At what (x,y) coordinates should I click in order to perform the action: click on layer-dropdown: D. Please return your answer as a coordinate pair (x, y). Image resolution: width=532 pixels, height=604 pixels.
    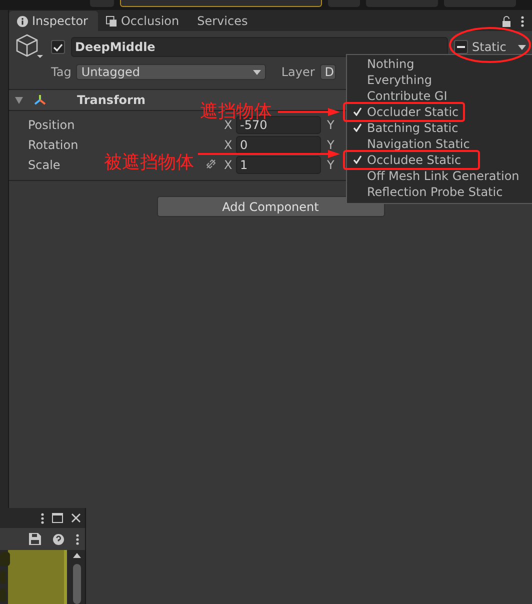
    Looking at the image, I should click on (328, 72).